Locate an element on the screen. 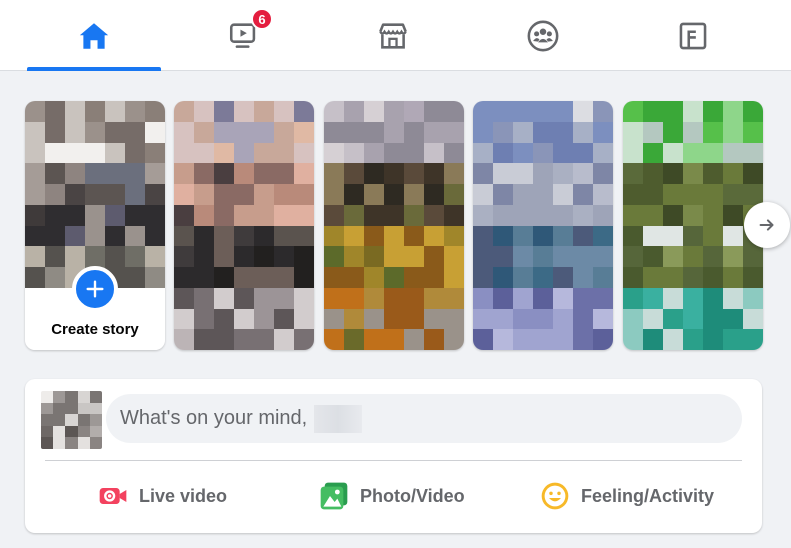 The image size is (791, 548). live-video-button: Live video is located at coordinates (162, 496).